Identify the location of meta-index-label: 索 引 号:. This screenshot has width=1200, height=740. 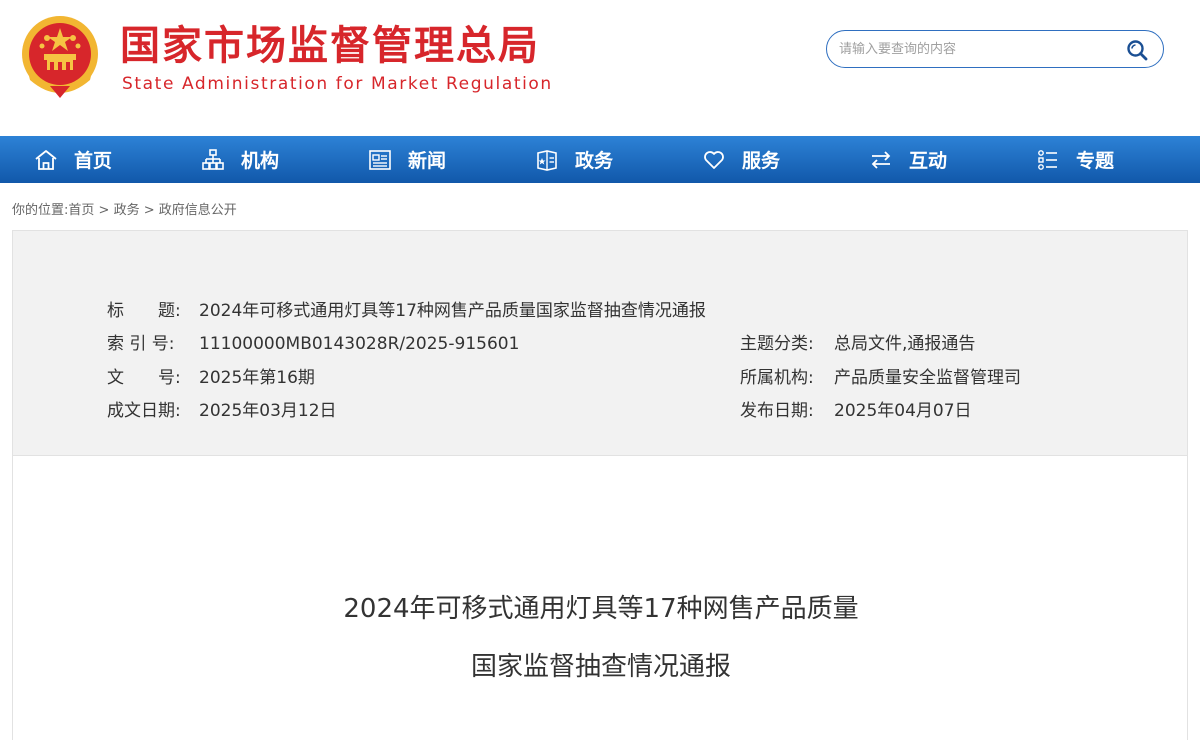
(141, 344).